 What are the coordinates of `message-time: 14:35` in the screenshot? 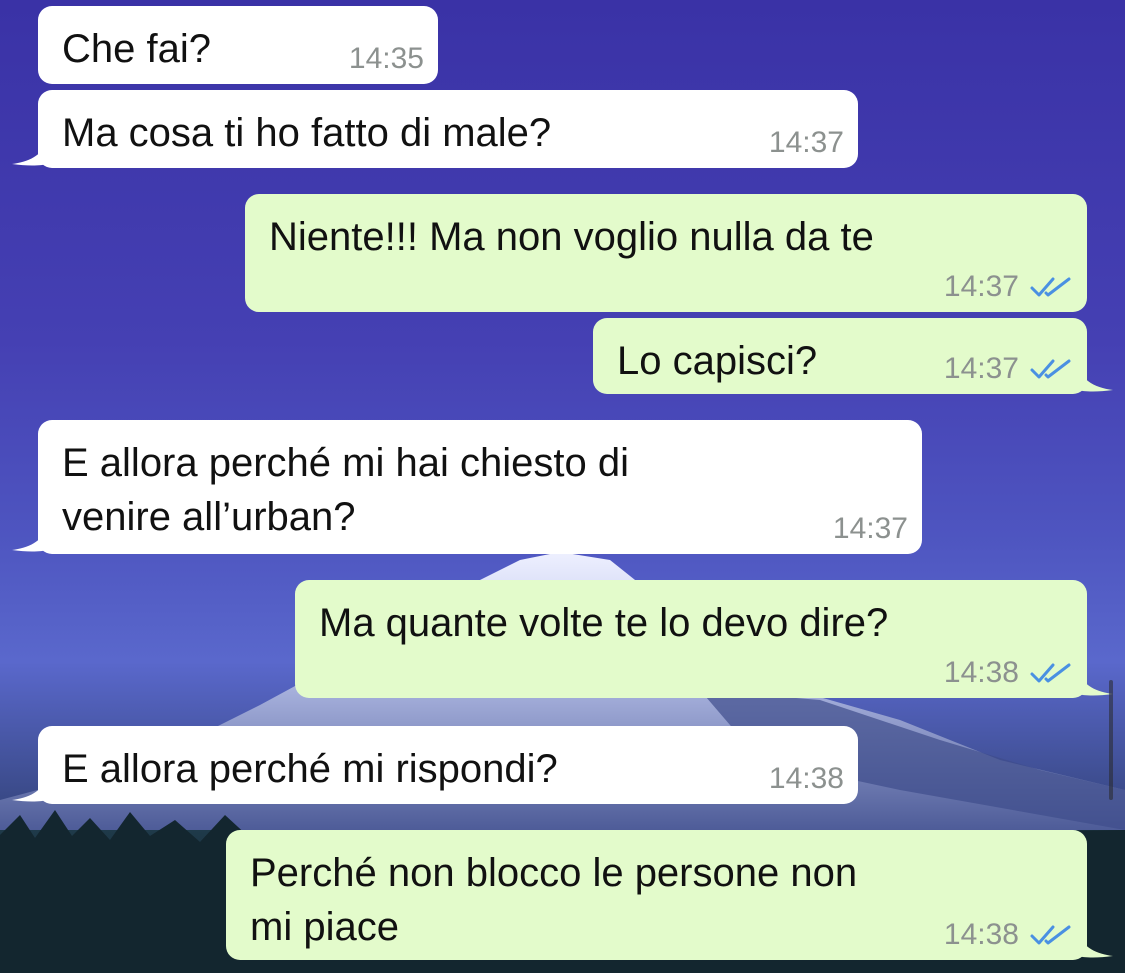 It's located at (386, 58).